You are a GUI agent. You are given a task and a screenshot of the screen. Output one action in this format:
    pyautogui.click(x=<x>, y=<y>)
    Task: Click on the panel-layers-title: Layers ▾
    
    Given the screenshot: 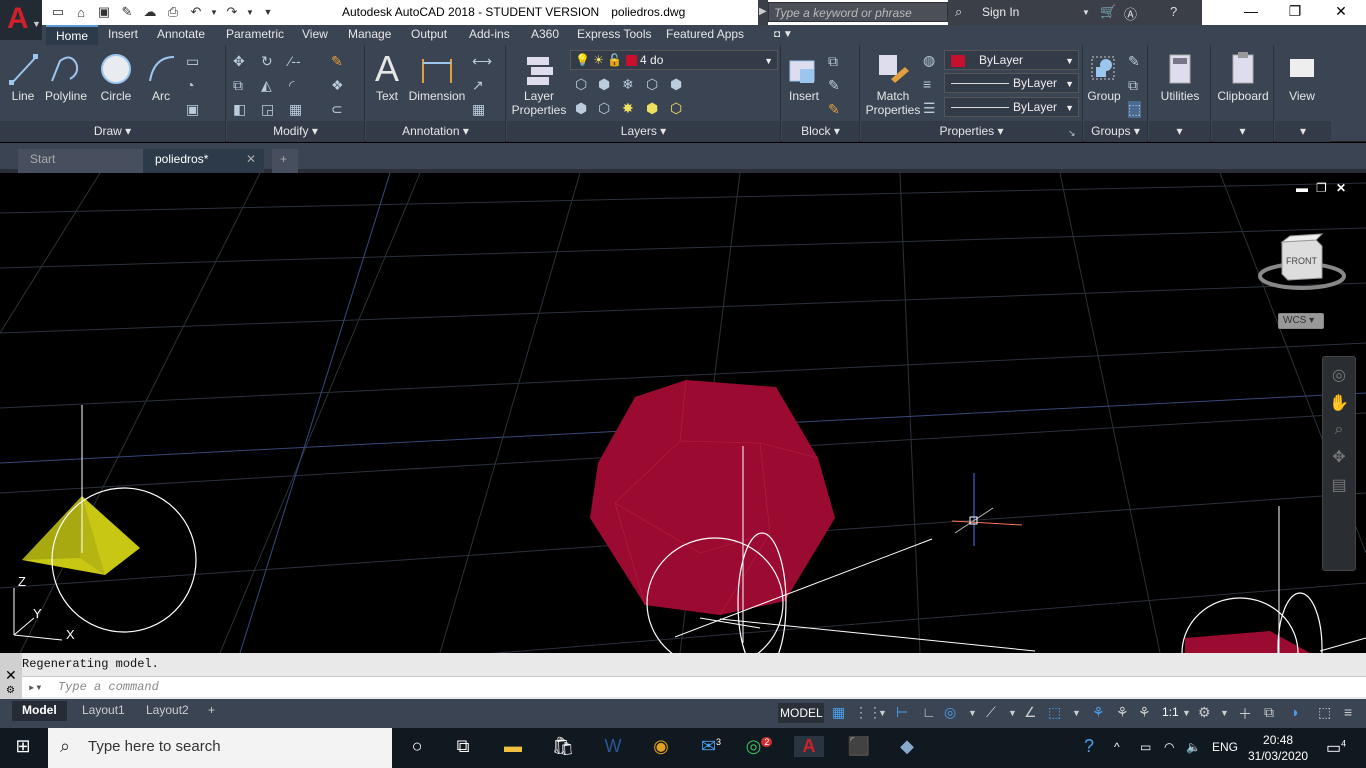 What is the action you would take?
    pyautogui.click(x=643, y=131)
    